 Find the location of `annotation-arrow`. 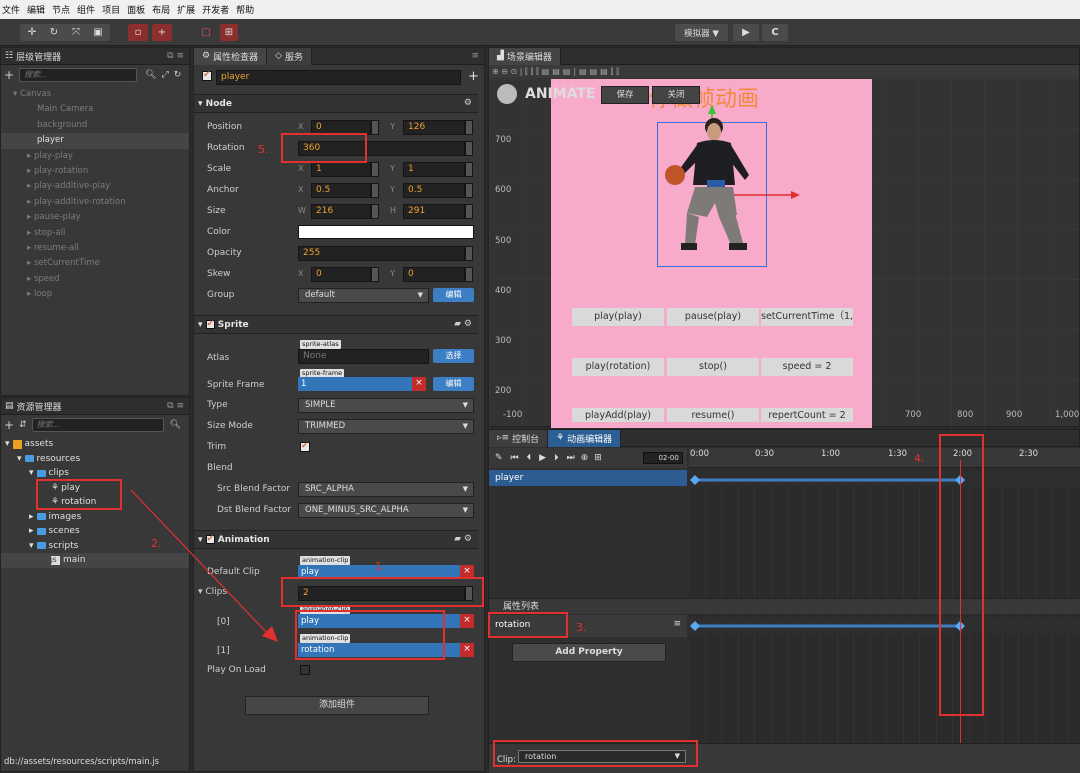

annotation-arrow is located at coordinates (204, 565).